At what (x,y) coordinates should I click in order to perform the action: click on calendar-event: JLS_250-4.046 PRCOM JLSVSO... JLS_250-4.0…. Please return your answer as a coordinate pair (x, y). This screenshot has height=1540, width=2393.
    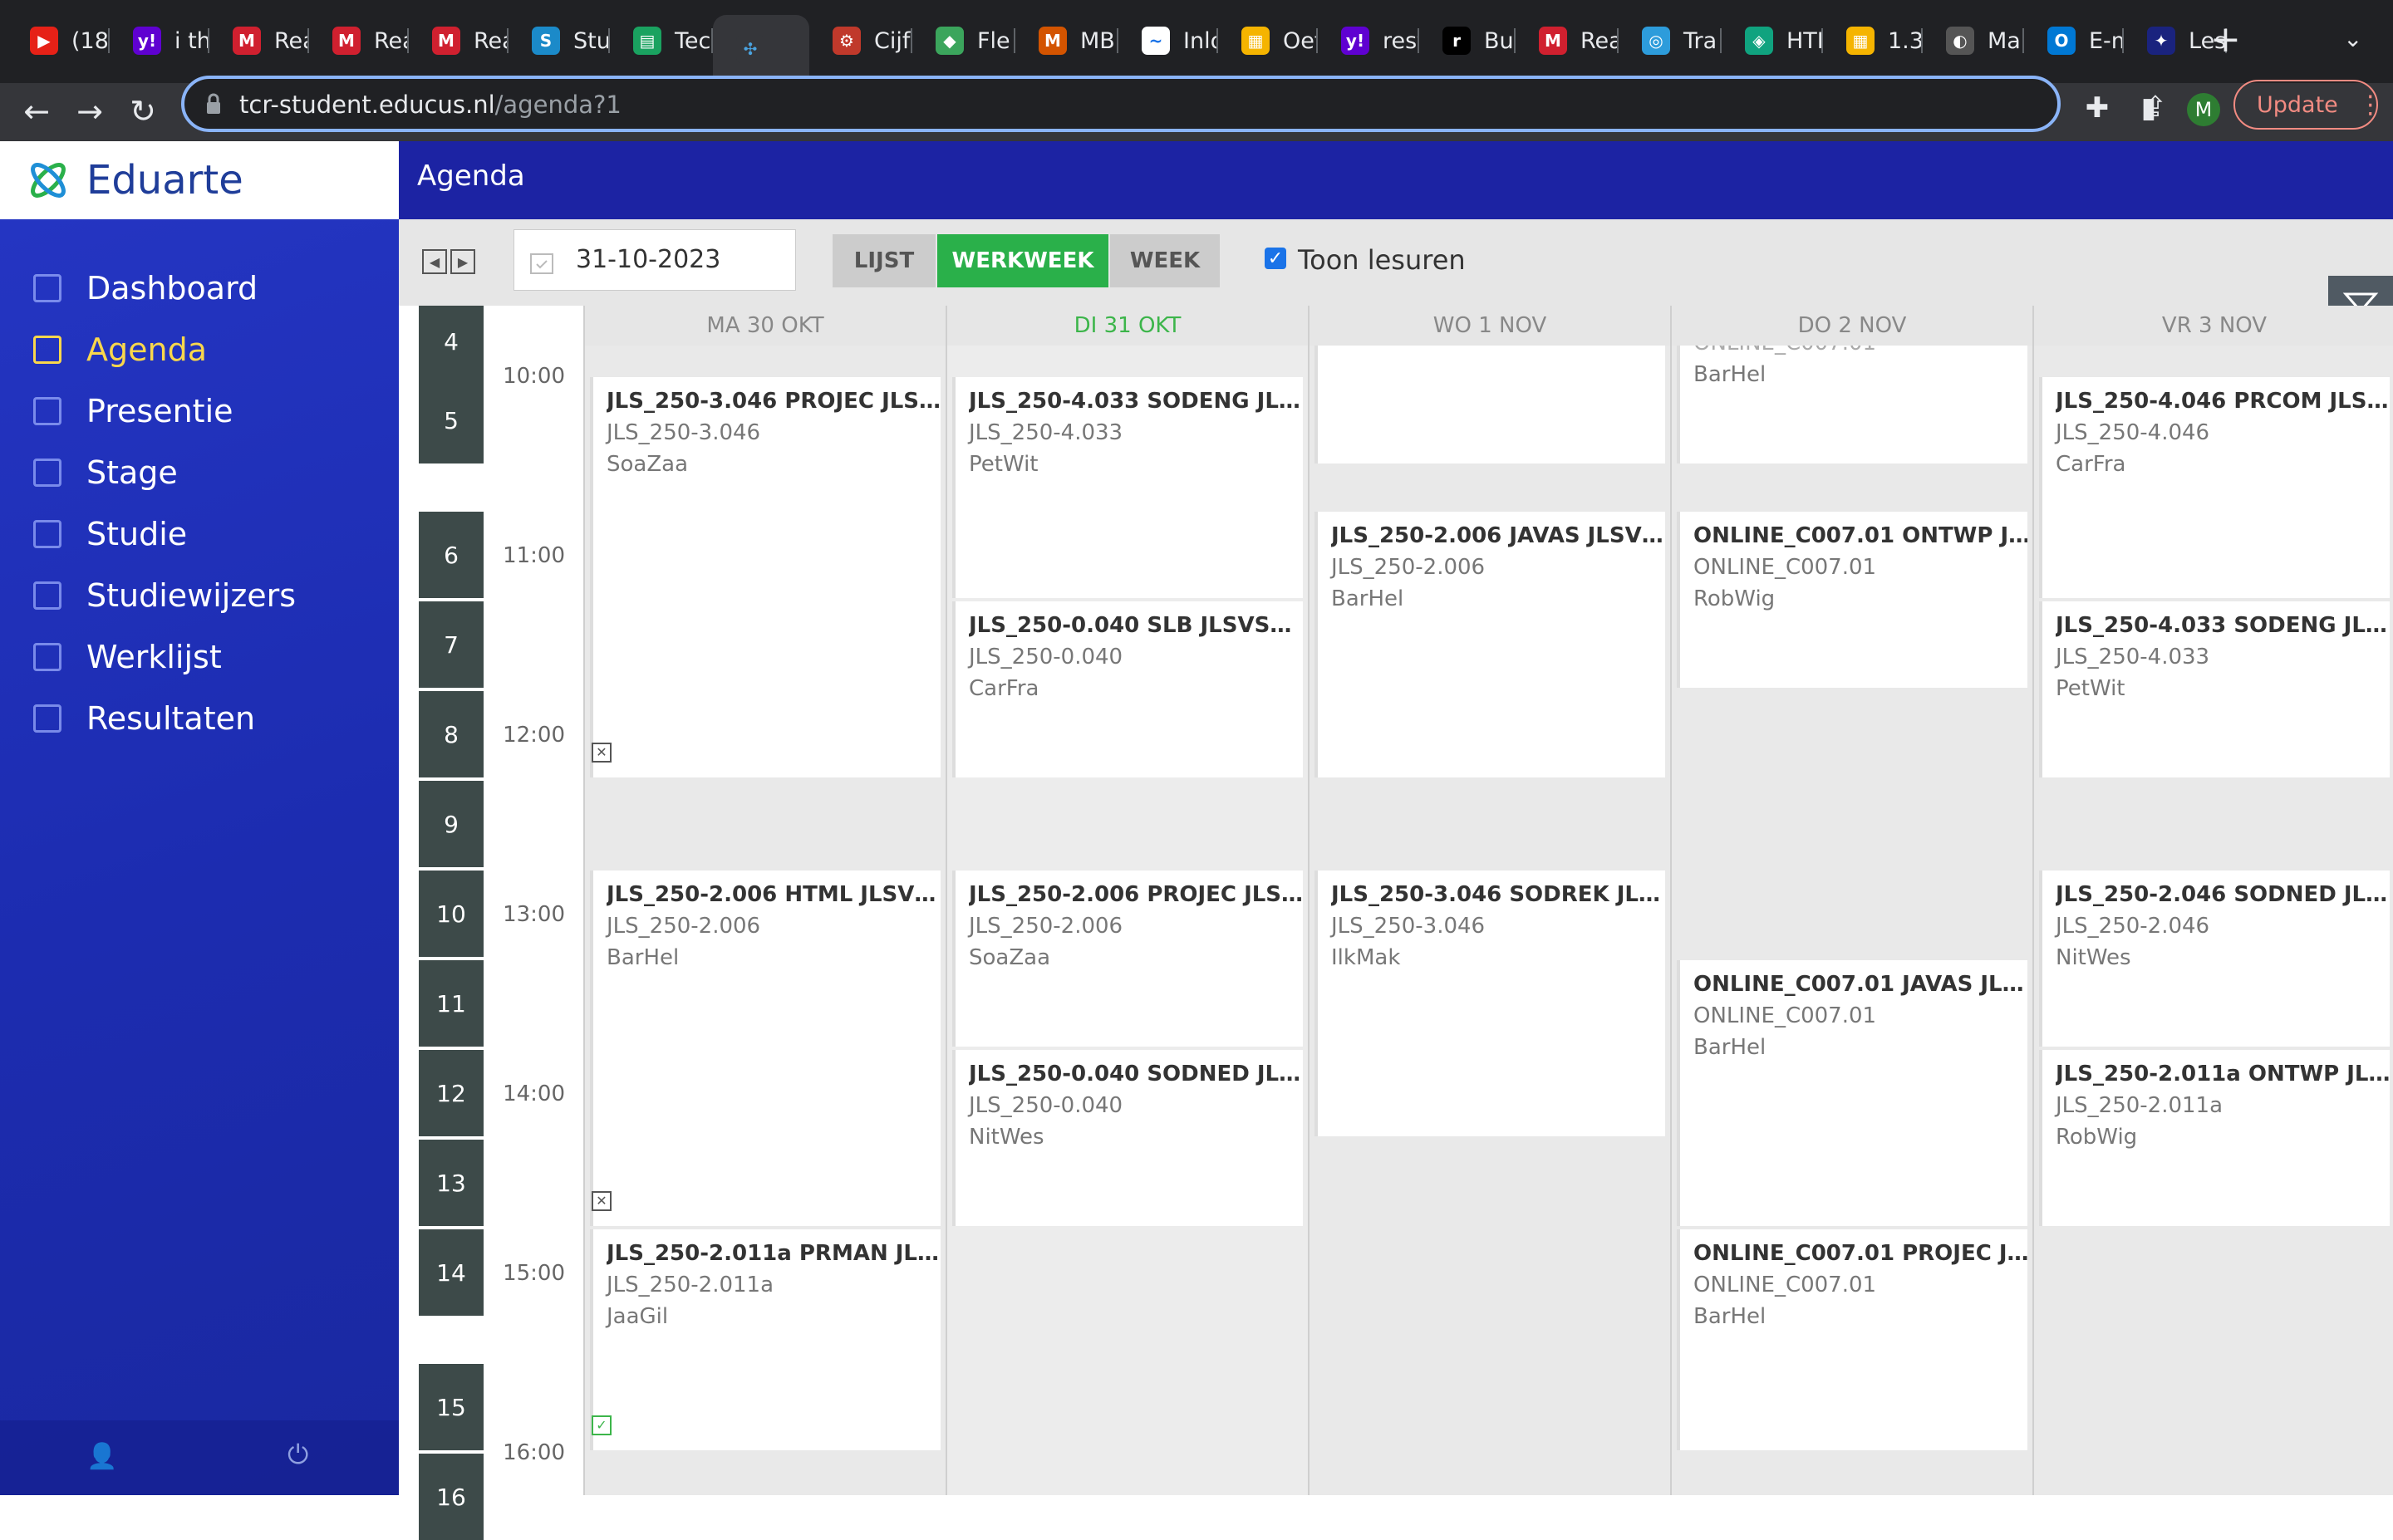
    Looking at the image, I should click on (2214, 487).